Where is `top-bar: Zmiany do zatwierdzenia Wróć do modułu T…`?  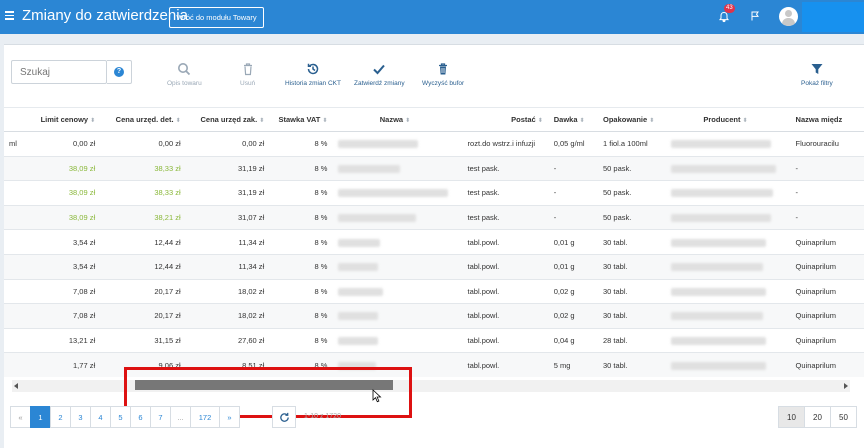
top-bar: Zmiany do zatwierdzenia Wróć do modułu T… is located at coordinates (432, 17).